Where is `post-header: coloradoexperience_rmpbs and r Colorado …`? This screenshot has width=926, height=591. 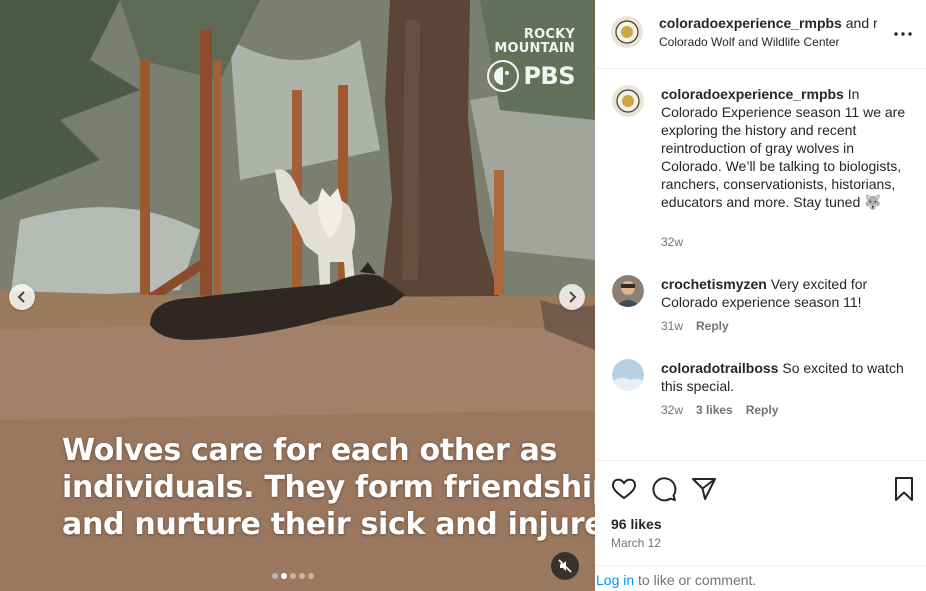 post-header: coloradoexperience_rmpbs and r Colorado … is located at coordinates (760, 34).